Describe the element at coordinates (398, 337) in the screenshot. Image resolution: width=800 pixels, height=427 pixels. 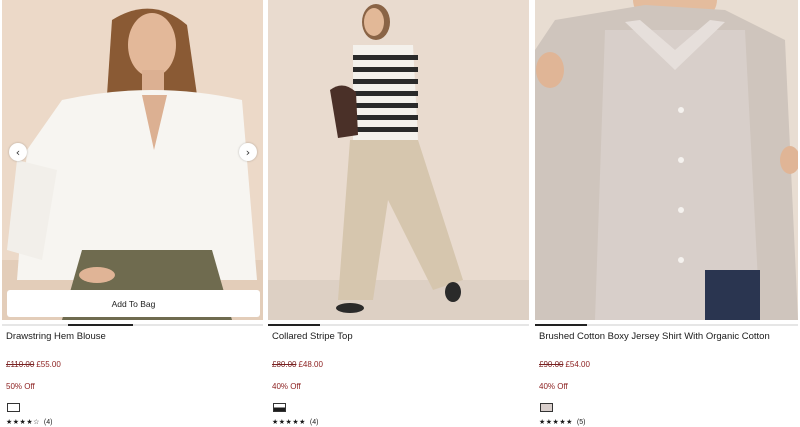
I see `product-name: Collared Stripe Top` at that location.